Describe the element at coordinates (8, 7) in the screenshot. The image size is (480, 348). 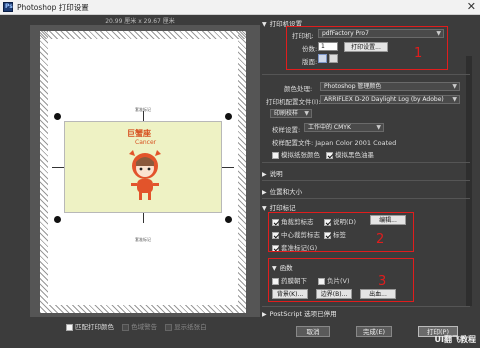
I see `photoshop-logo-icon: Ps` at that location.